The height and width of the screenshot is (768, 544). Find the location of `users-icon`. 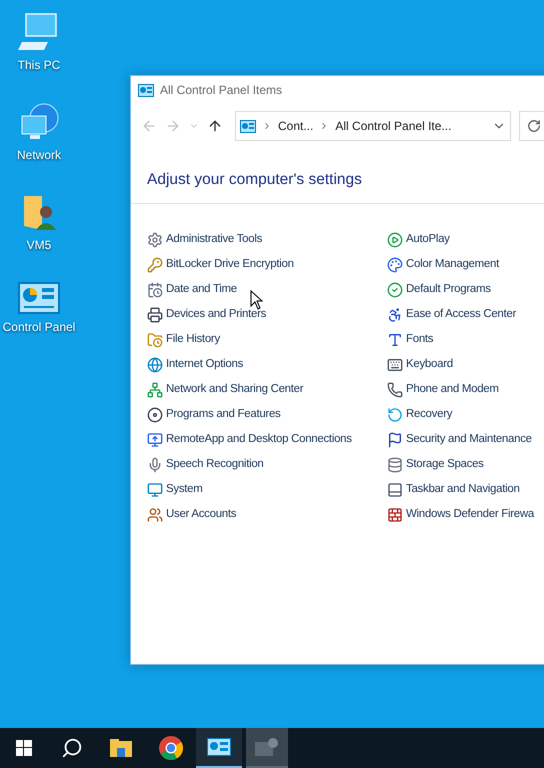

users-icon is located at coordinates (155, 514).